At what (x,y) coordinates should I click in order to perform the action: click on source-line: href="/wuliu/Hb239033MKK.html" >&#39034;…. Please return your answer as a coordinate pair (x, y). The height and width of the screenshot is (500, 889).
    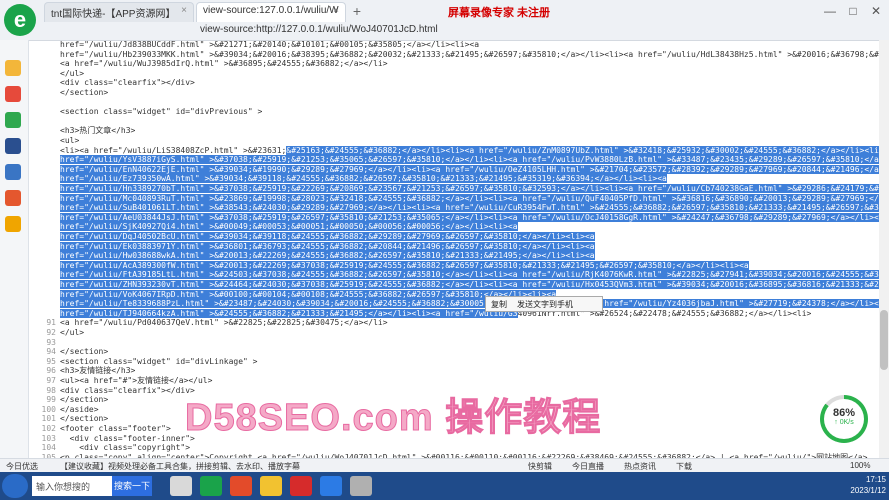
    Looking at the image, I should click on (470, 55).